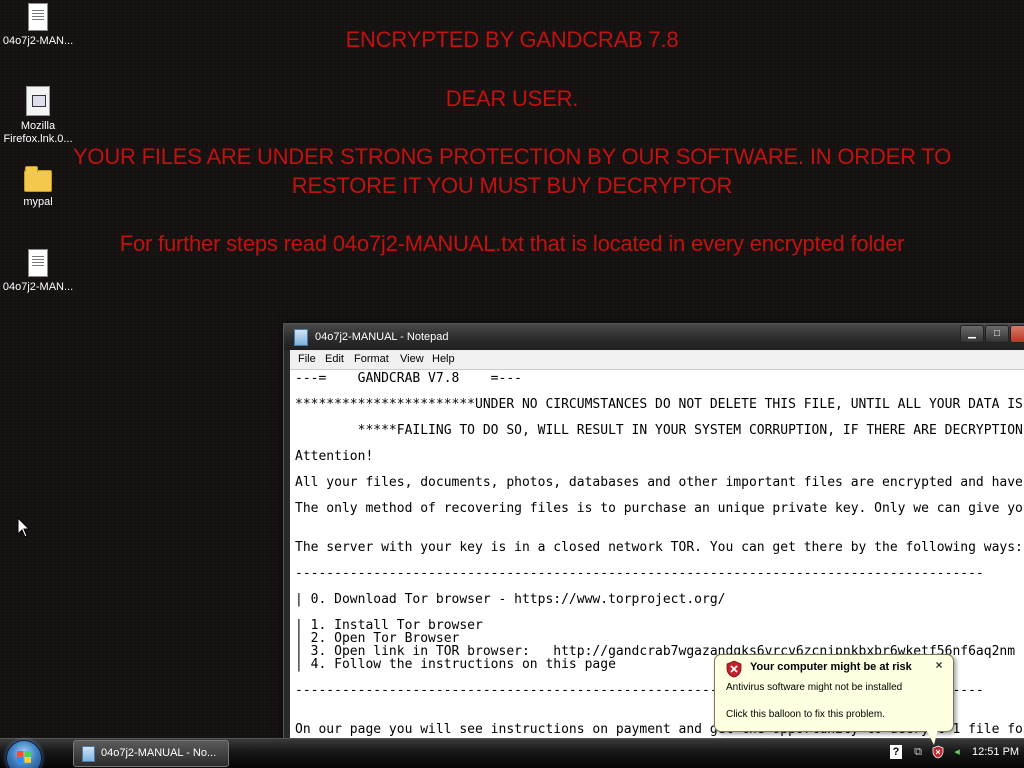 This screenshot has width=1024, height=768. I want to click on balloon-pointer, so click(932, 737).